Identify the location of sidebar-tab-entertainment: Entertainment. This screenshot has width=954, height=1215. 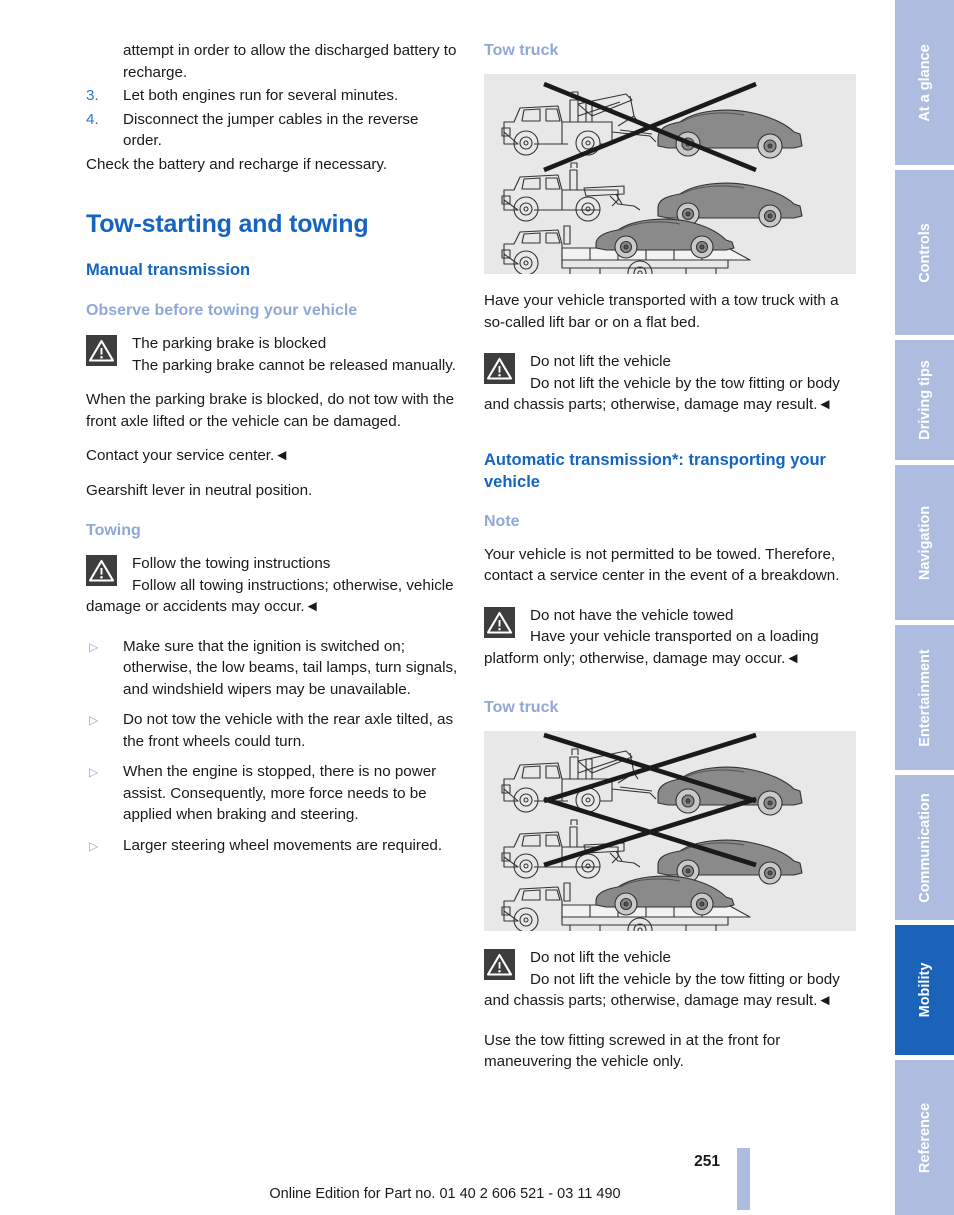
(924, 697).